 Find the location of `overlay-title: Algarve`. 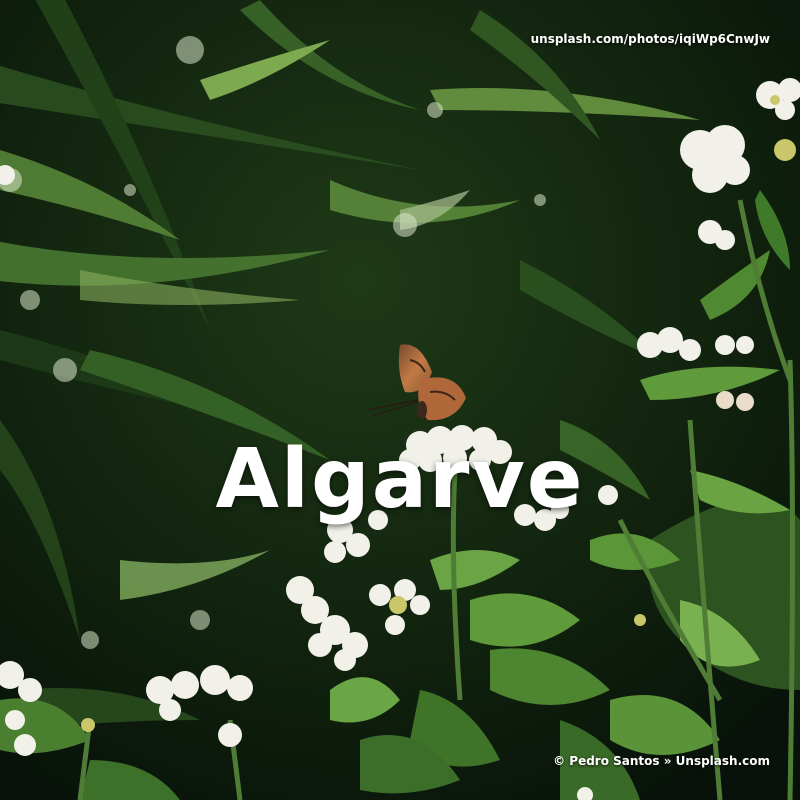

overlay-title: Algarve is located at coordinates (400, 479).